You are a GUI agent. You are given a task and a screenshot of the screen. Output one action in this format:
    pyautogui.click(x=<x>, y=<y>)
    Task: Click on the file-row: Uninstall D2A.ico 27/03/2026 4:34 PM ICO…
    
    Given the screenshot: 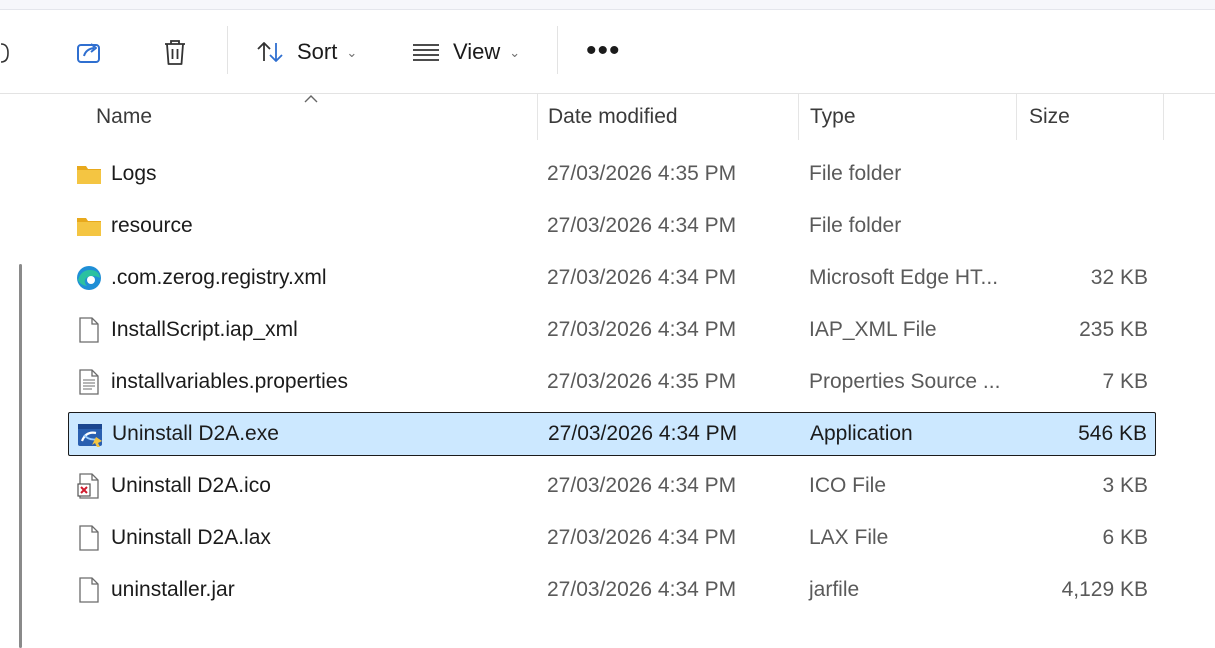 What is the action you would take?
    pyautogui.click(x=612, y=486)
    